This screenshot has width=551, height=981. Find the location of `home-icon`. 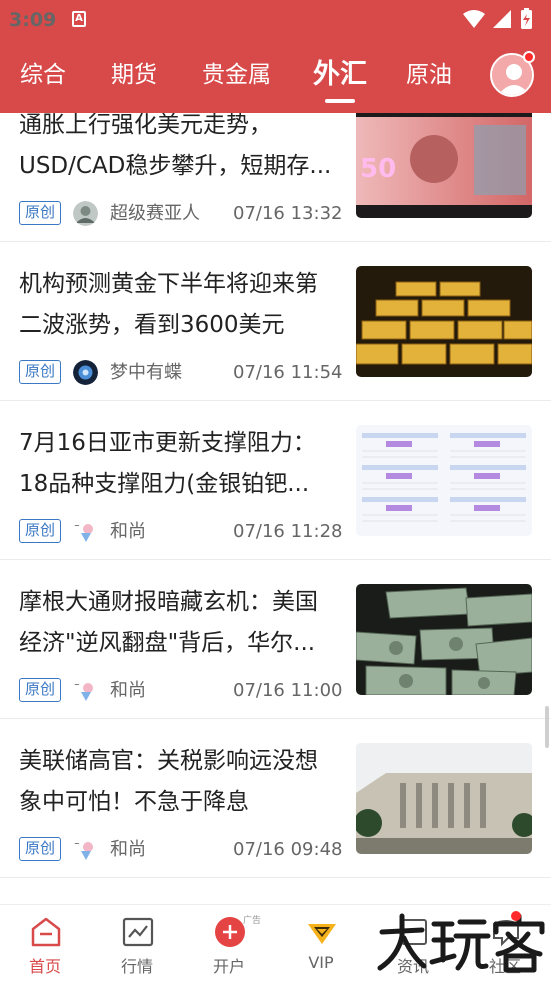

home-icon is located at coordinates (46, 932).